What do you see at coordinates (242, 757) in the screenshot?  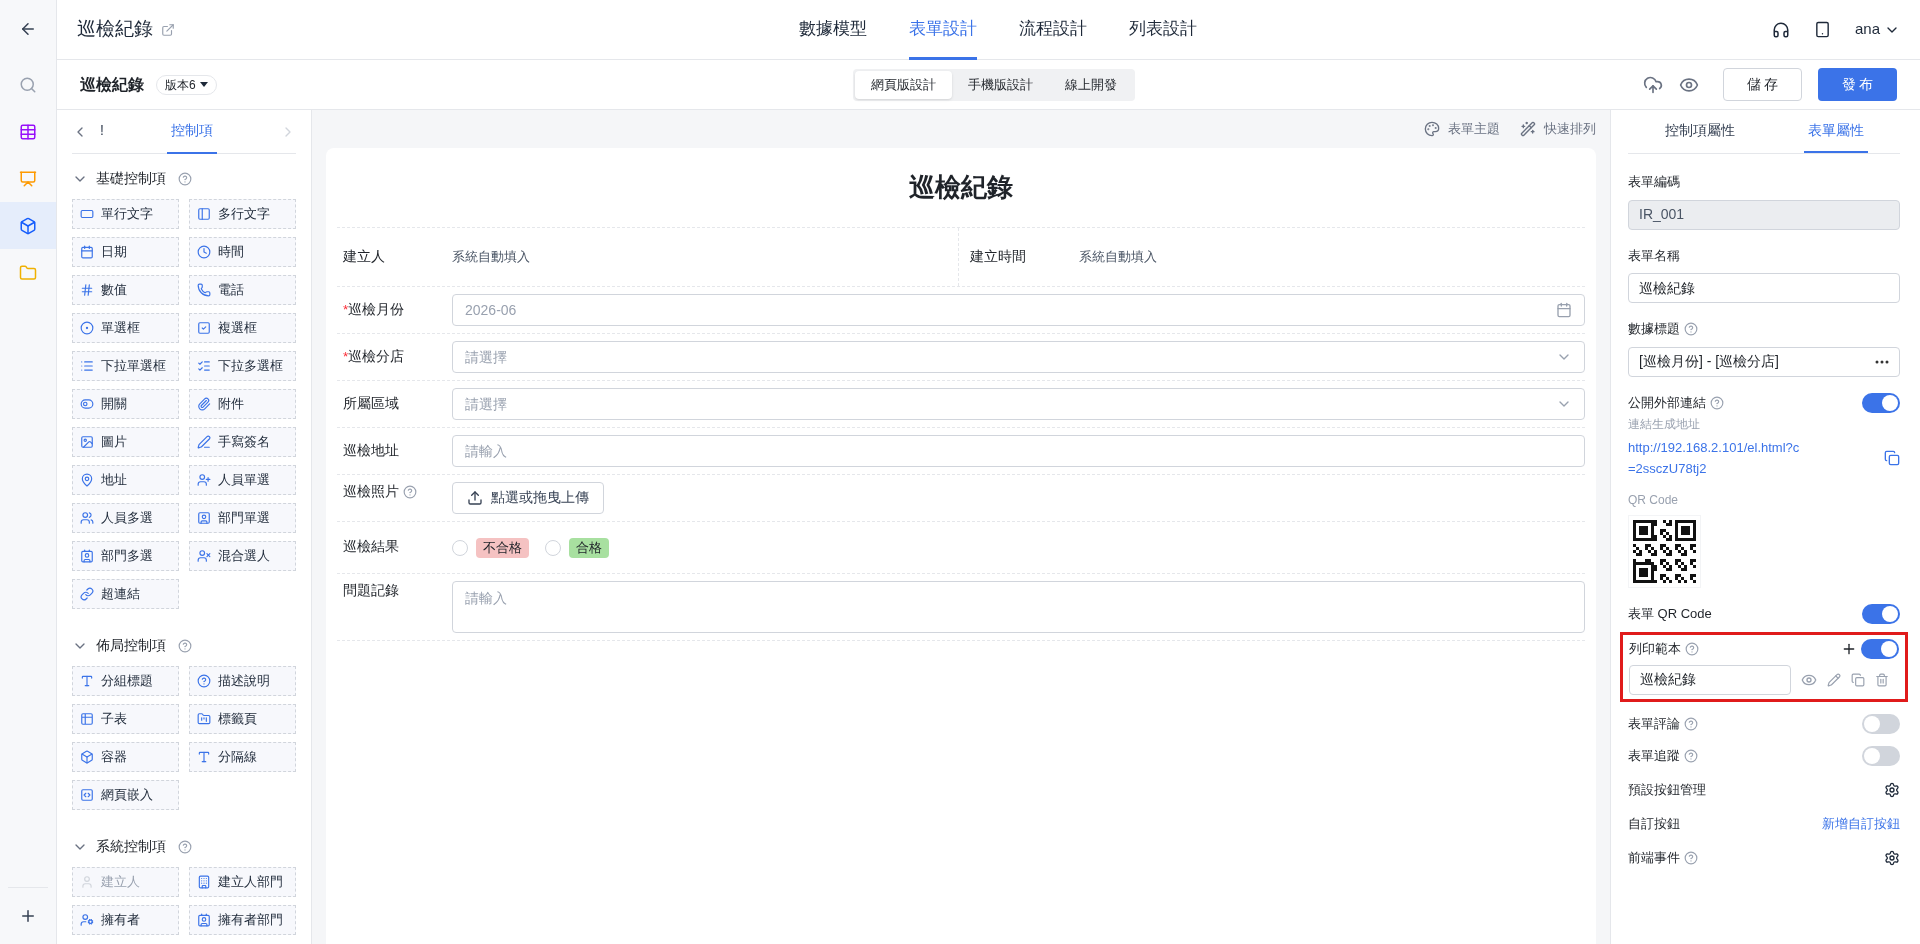 I see `control-item: 分隔線` at bounding box center [242, 757].